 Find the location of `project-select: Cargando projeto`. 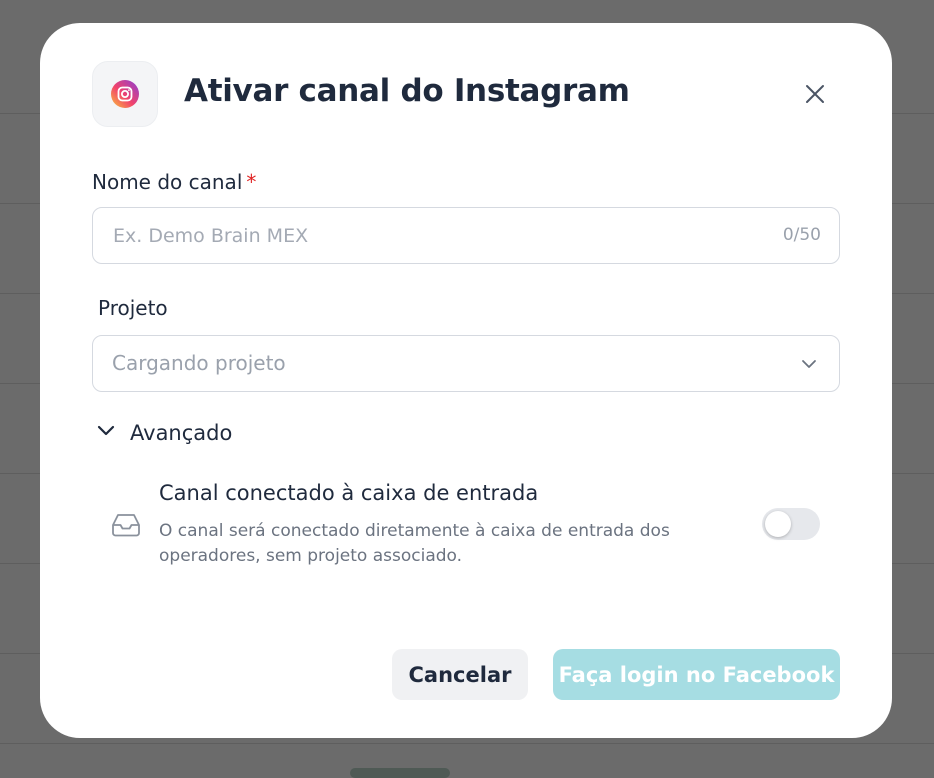

project-select: Cargando projeto is located at coordinates (466, 363).